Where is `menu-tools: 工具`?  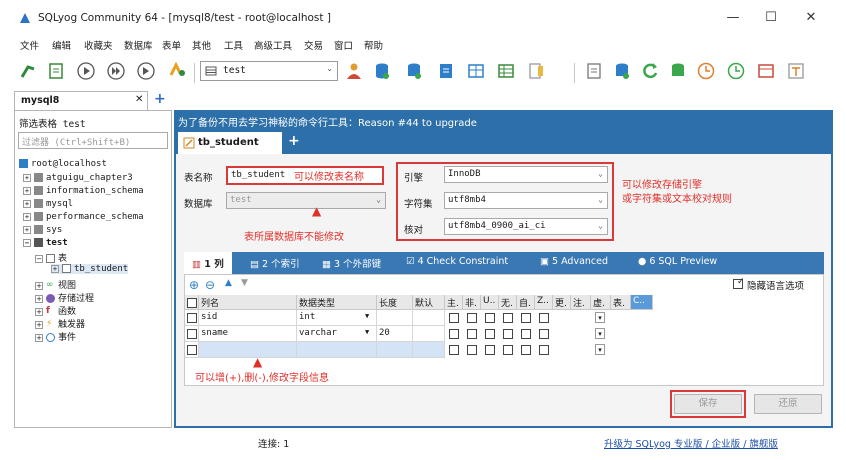 menu-tools: 工具 is located at coordinates (233, 45).